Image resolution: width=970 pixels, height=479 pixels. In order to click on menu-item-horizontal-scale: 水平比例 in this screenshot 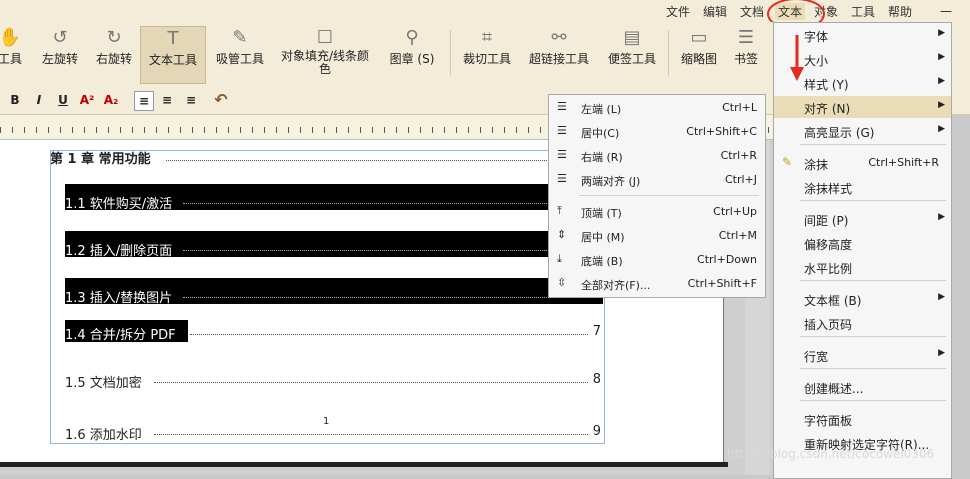, I will do `click(862, 267)`.